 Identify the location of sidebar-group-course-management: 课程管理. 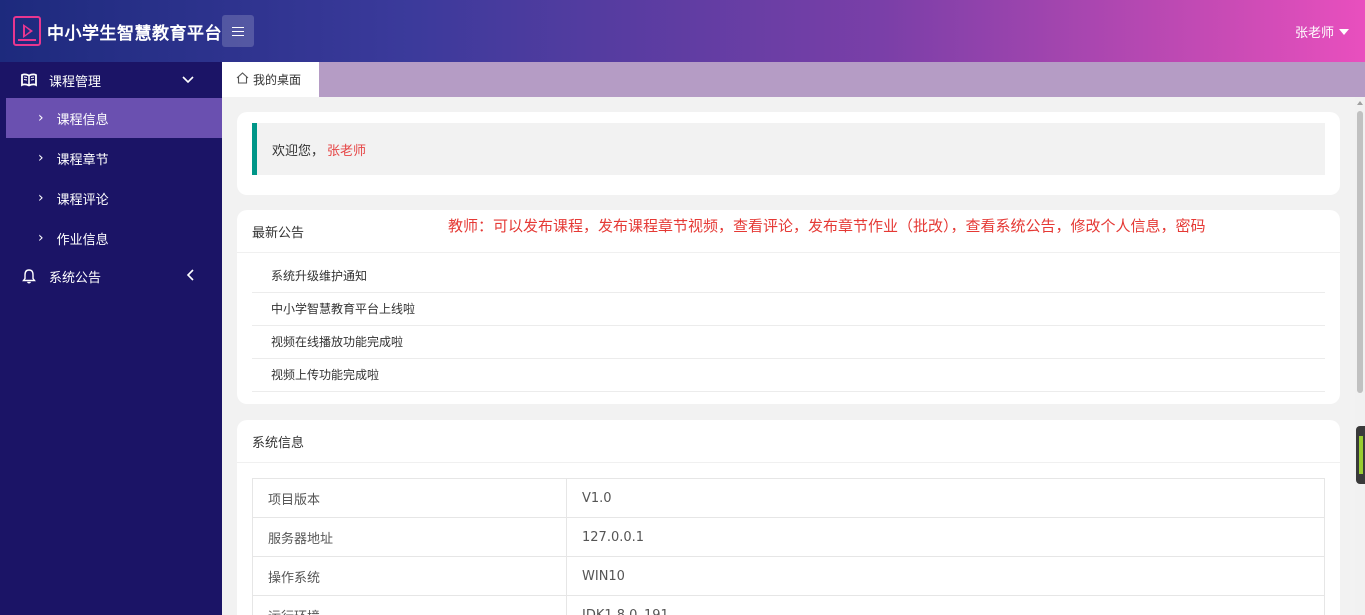
(111, 80).